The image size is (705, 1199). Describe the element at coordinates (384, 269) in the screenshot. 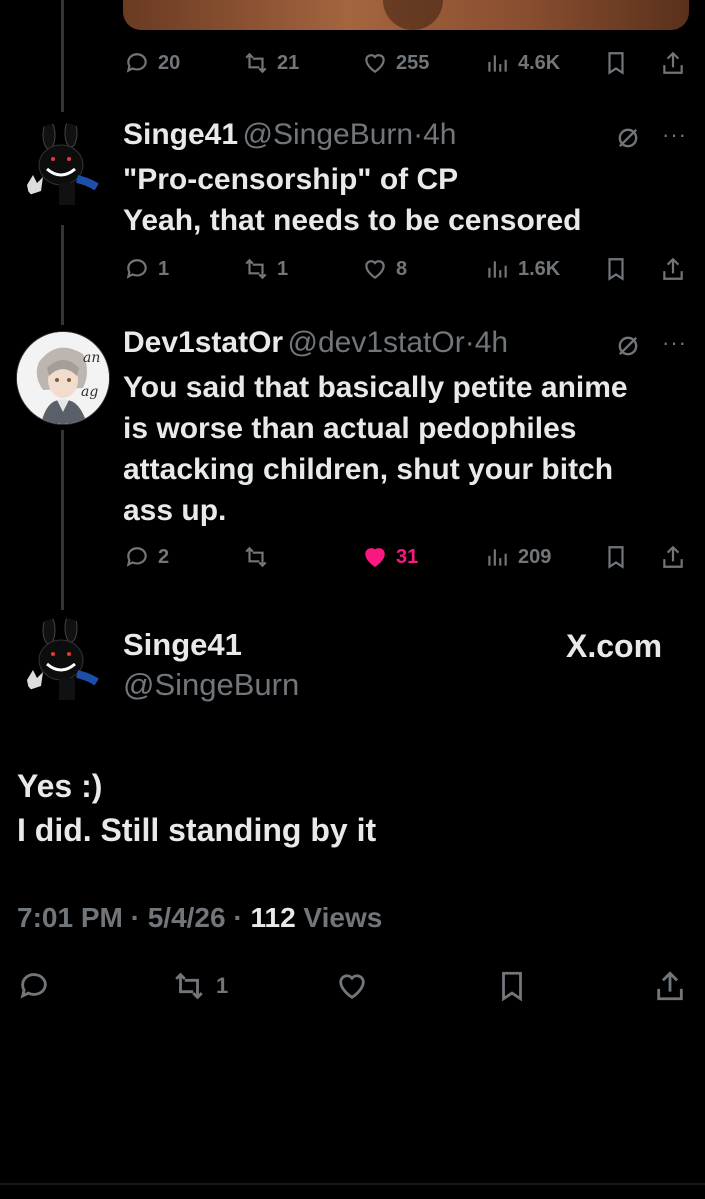

I see `like-button: 8` at that location.